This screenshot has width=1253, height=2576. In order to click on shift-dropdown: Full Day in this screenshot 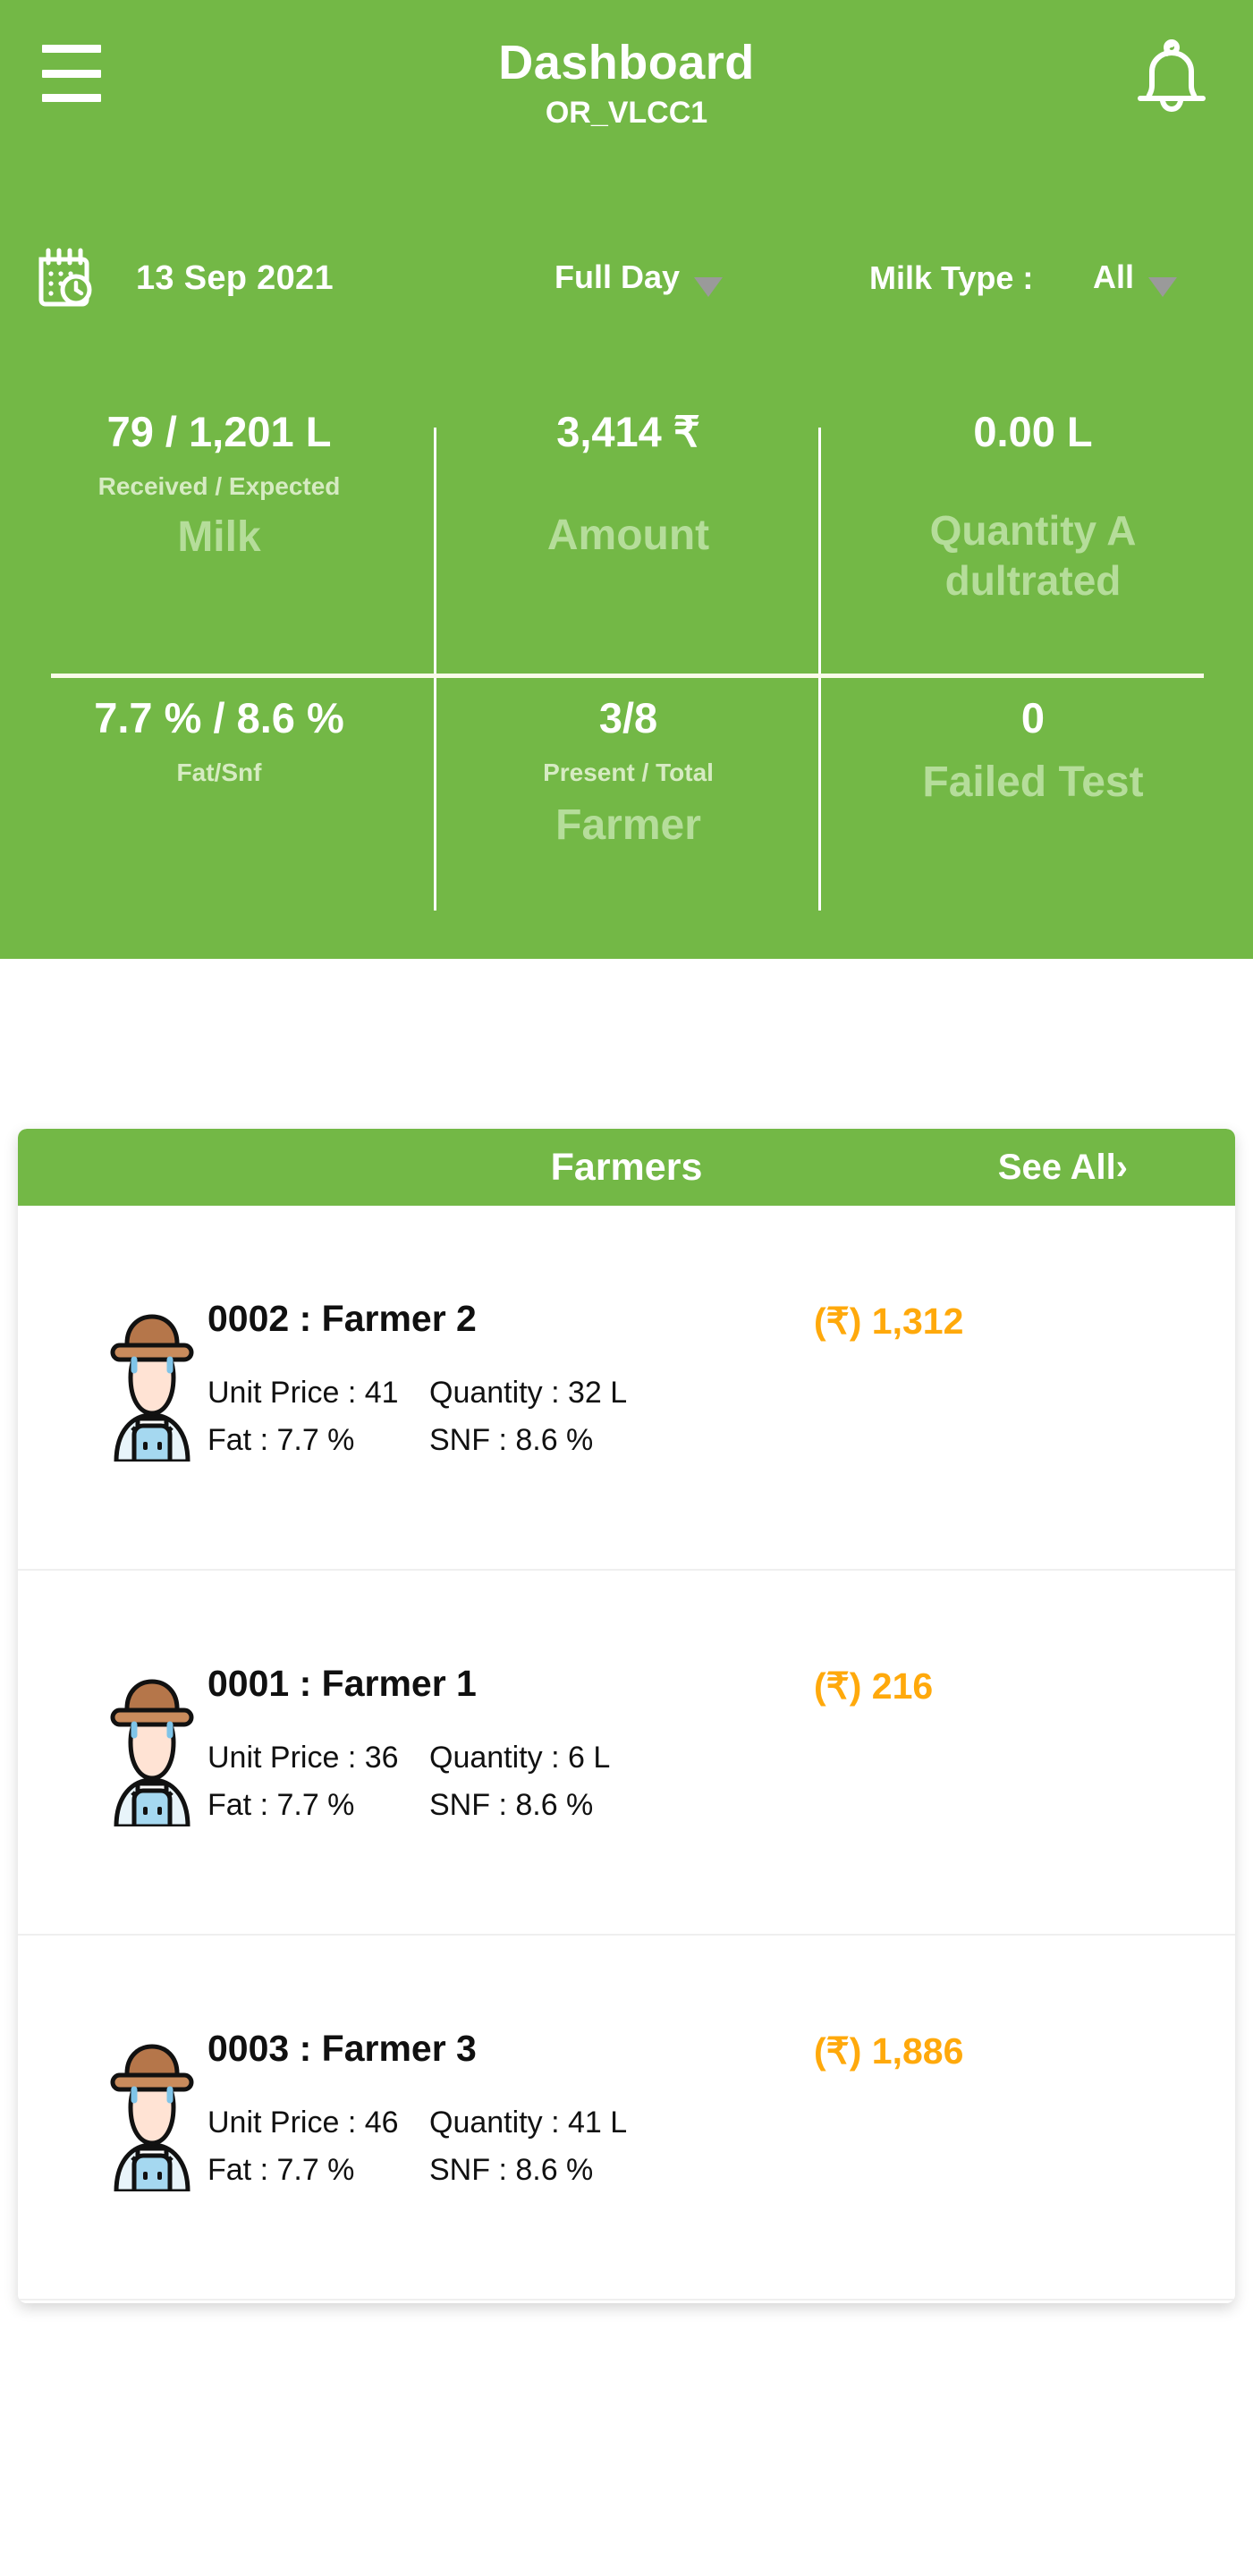, I will do `click(639, 277)`.